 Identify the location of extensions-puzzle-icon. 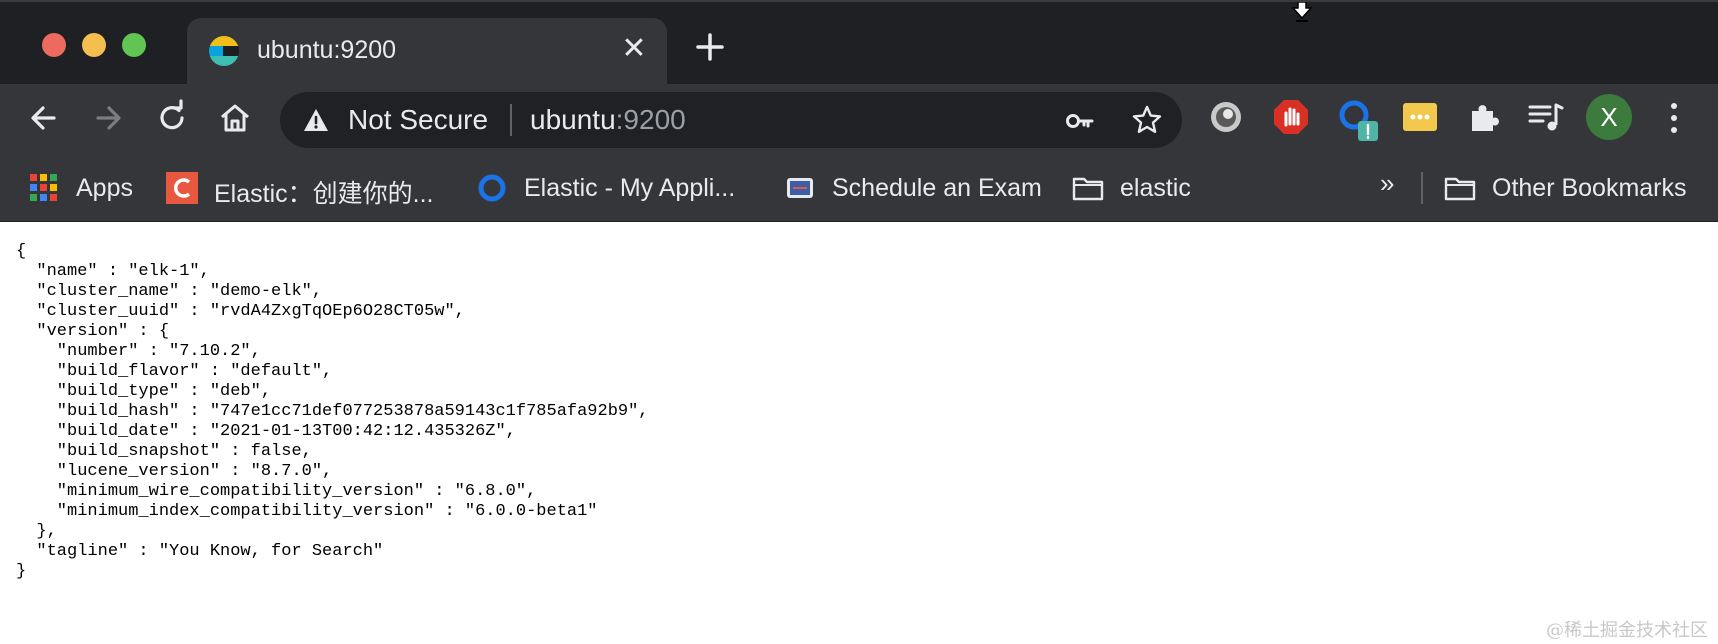
(1484, 117).